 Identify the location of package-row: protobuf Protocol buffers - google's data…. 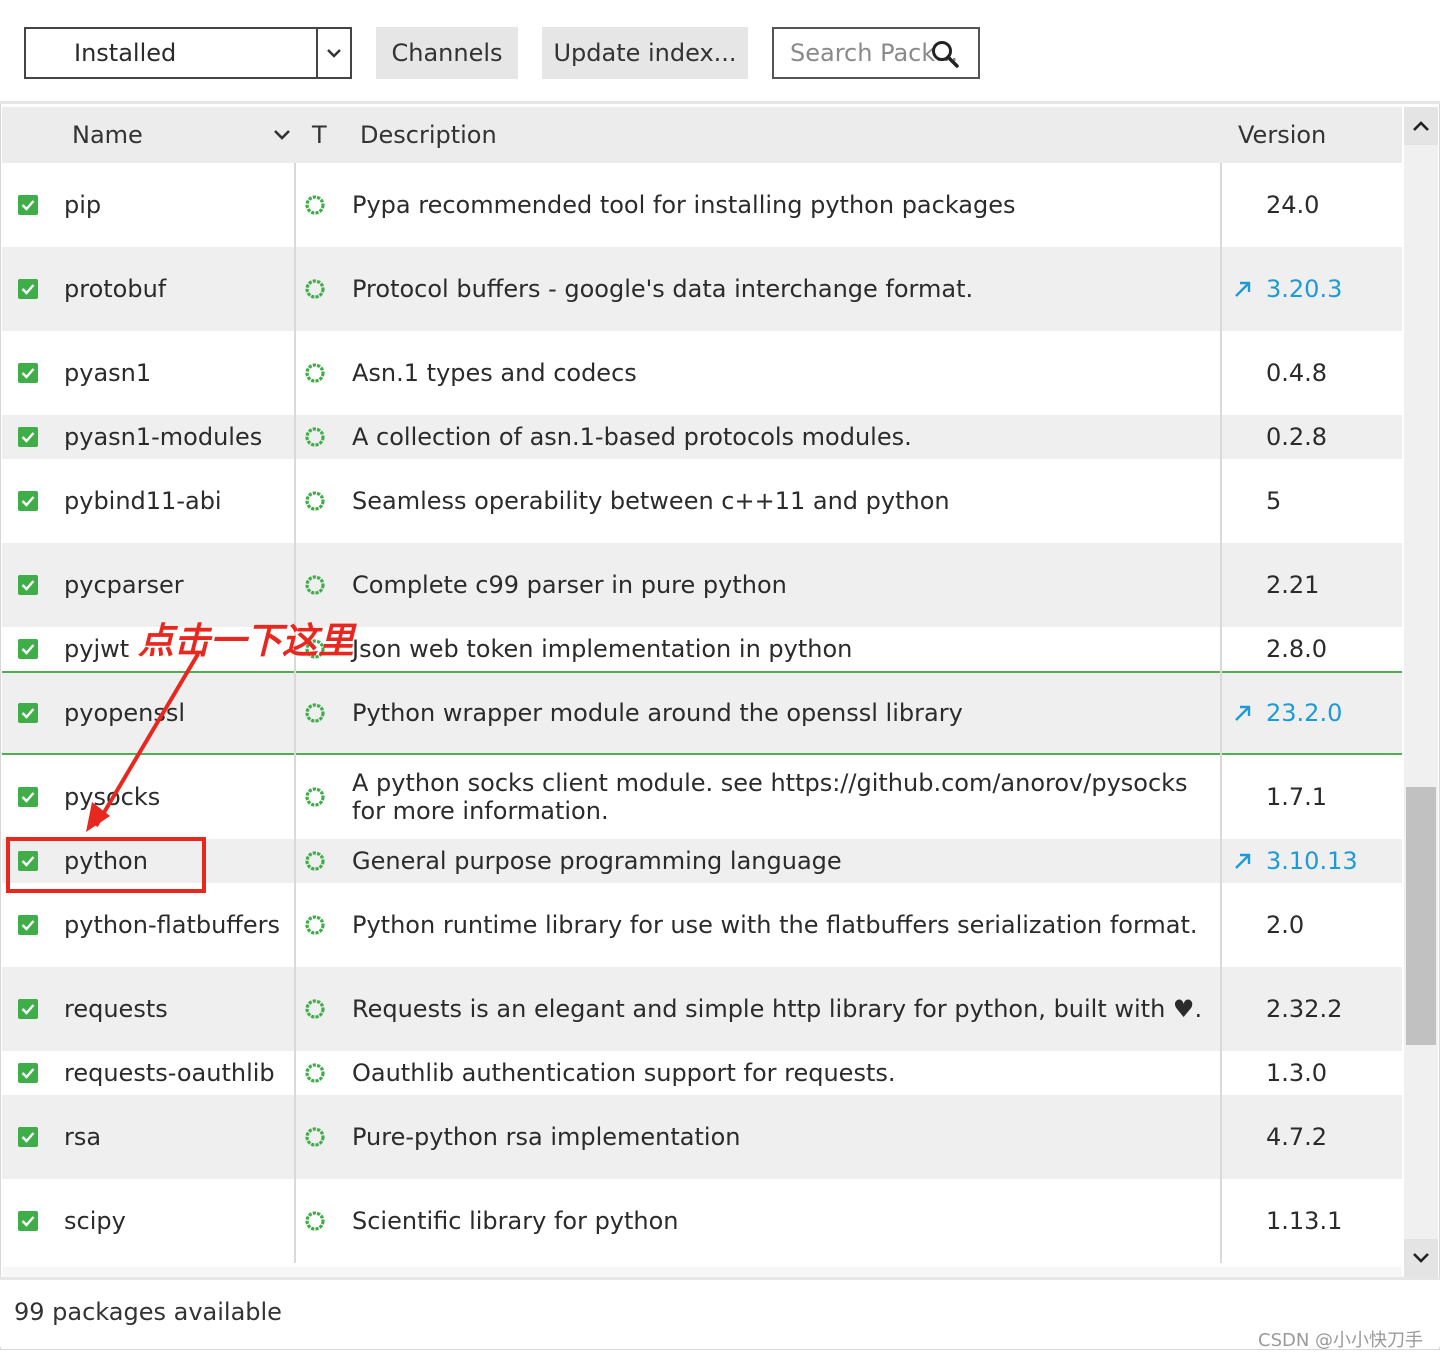
(702, 289).